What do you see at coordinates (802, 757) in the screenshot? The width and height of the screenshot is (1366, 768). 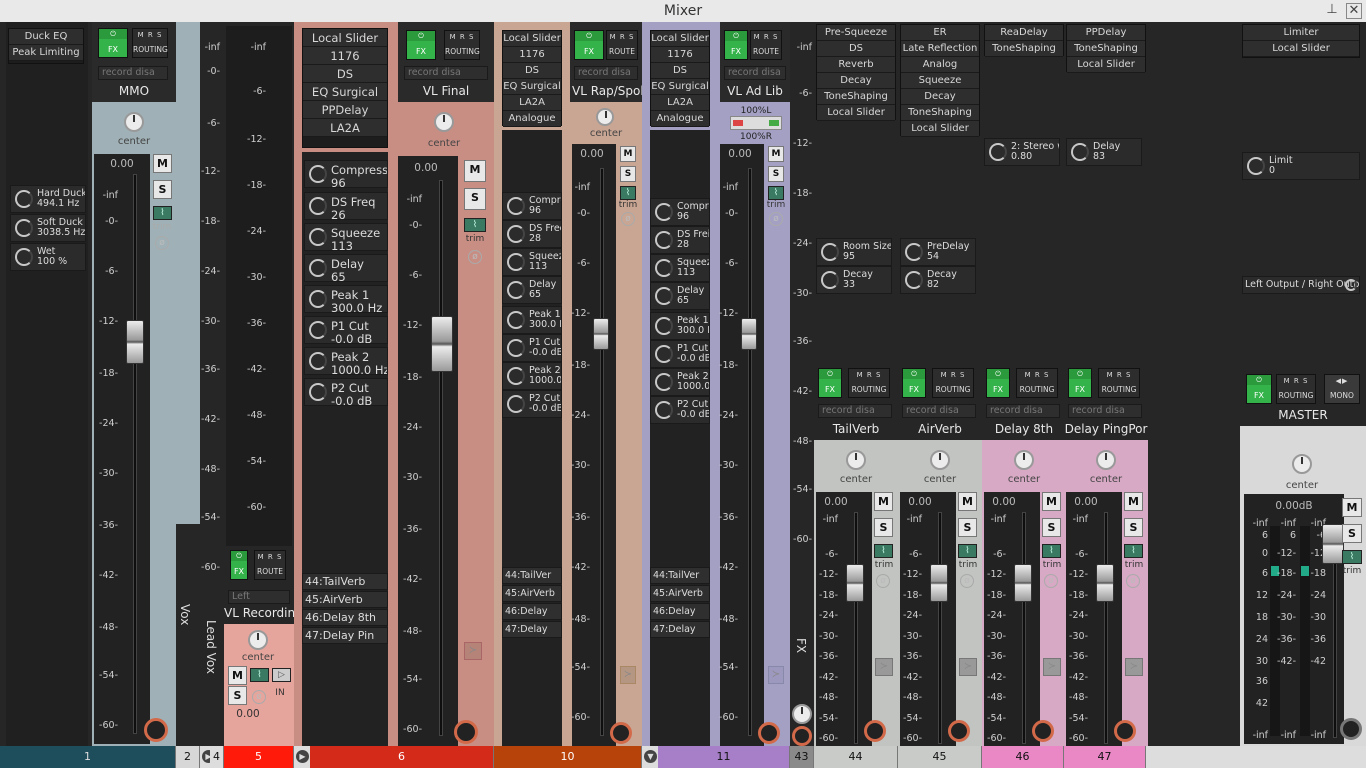 I see `track-number: 43` at bounding box center [802, 757].